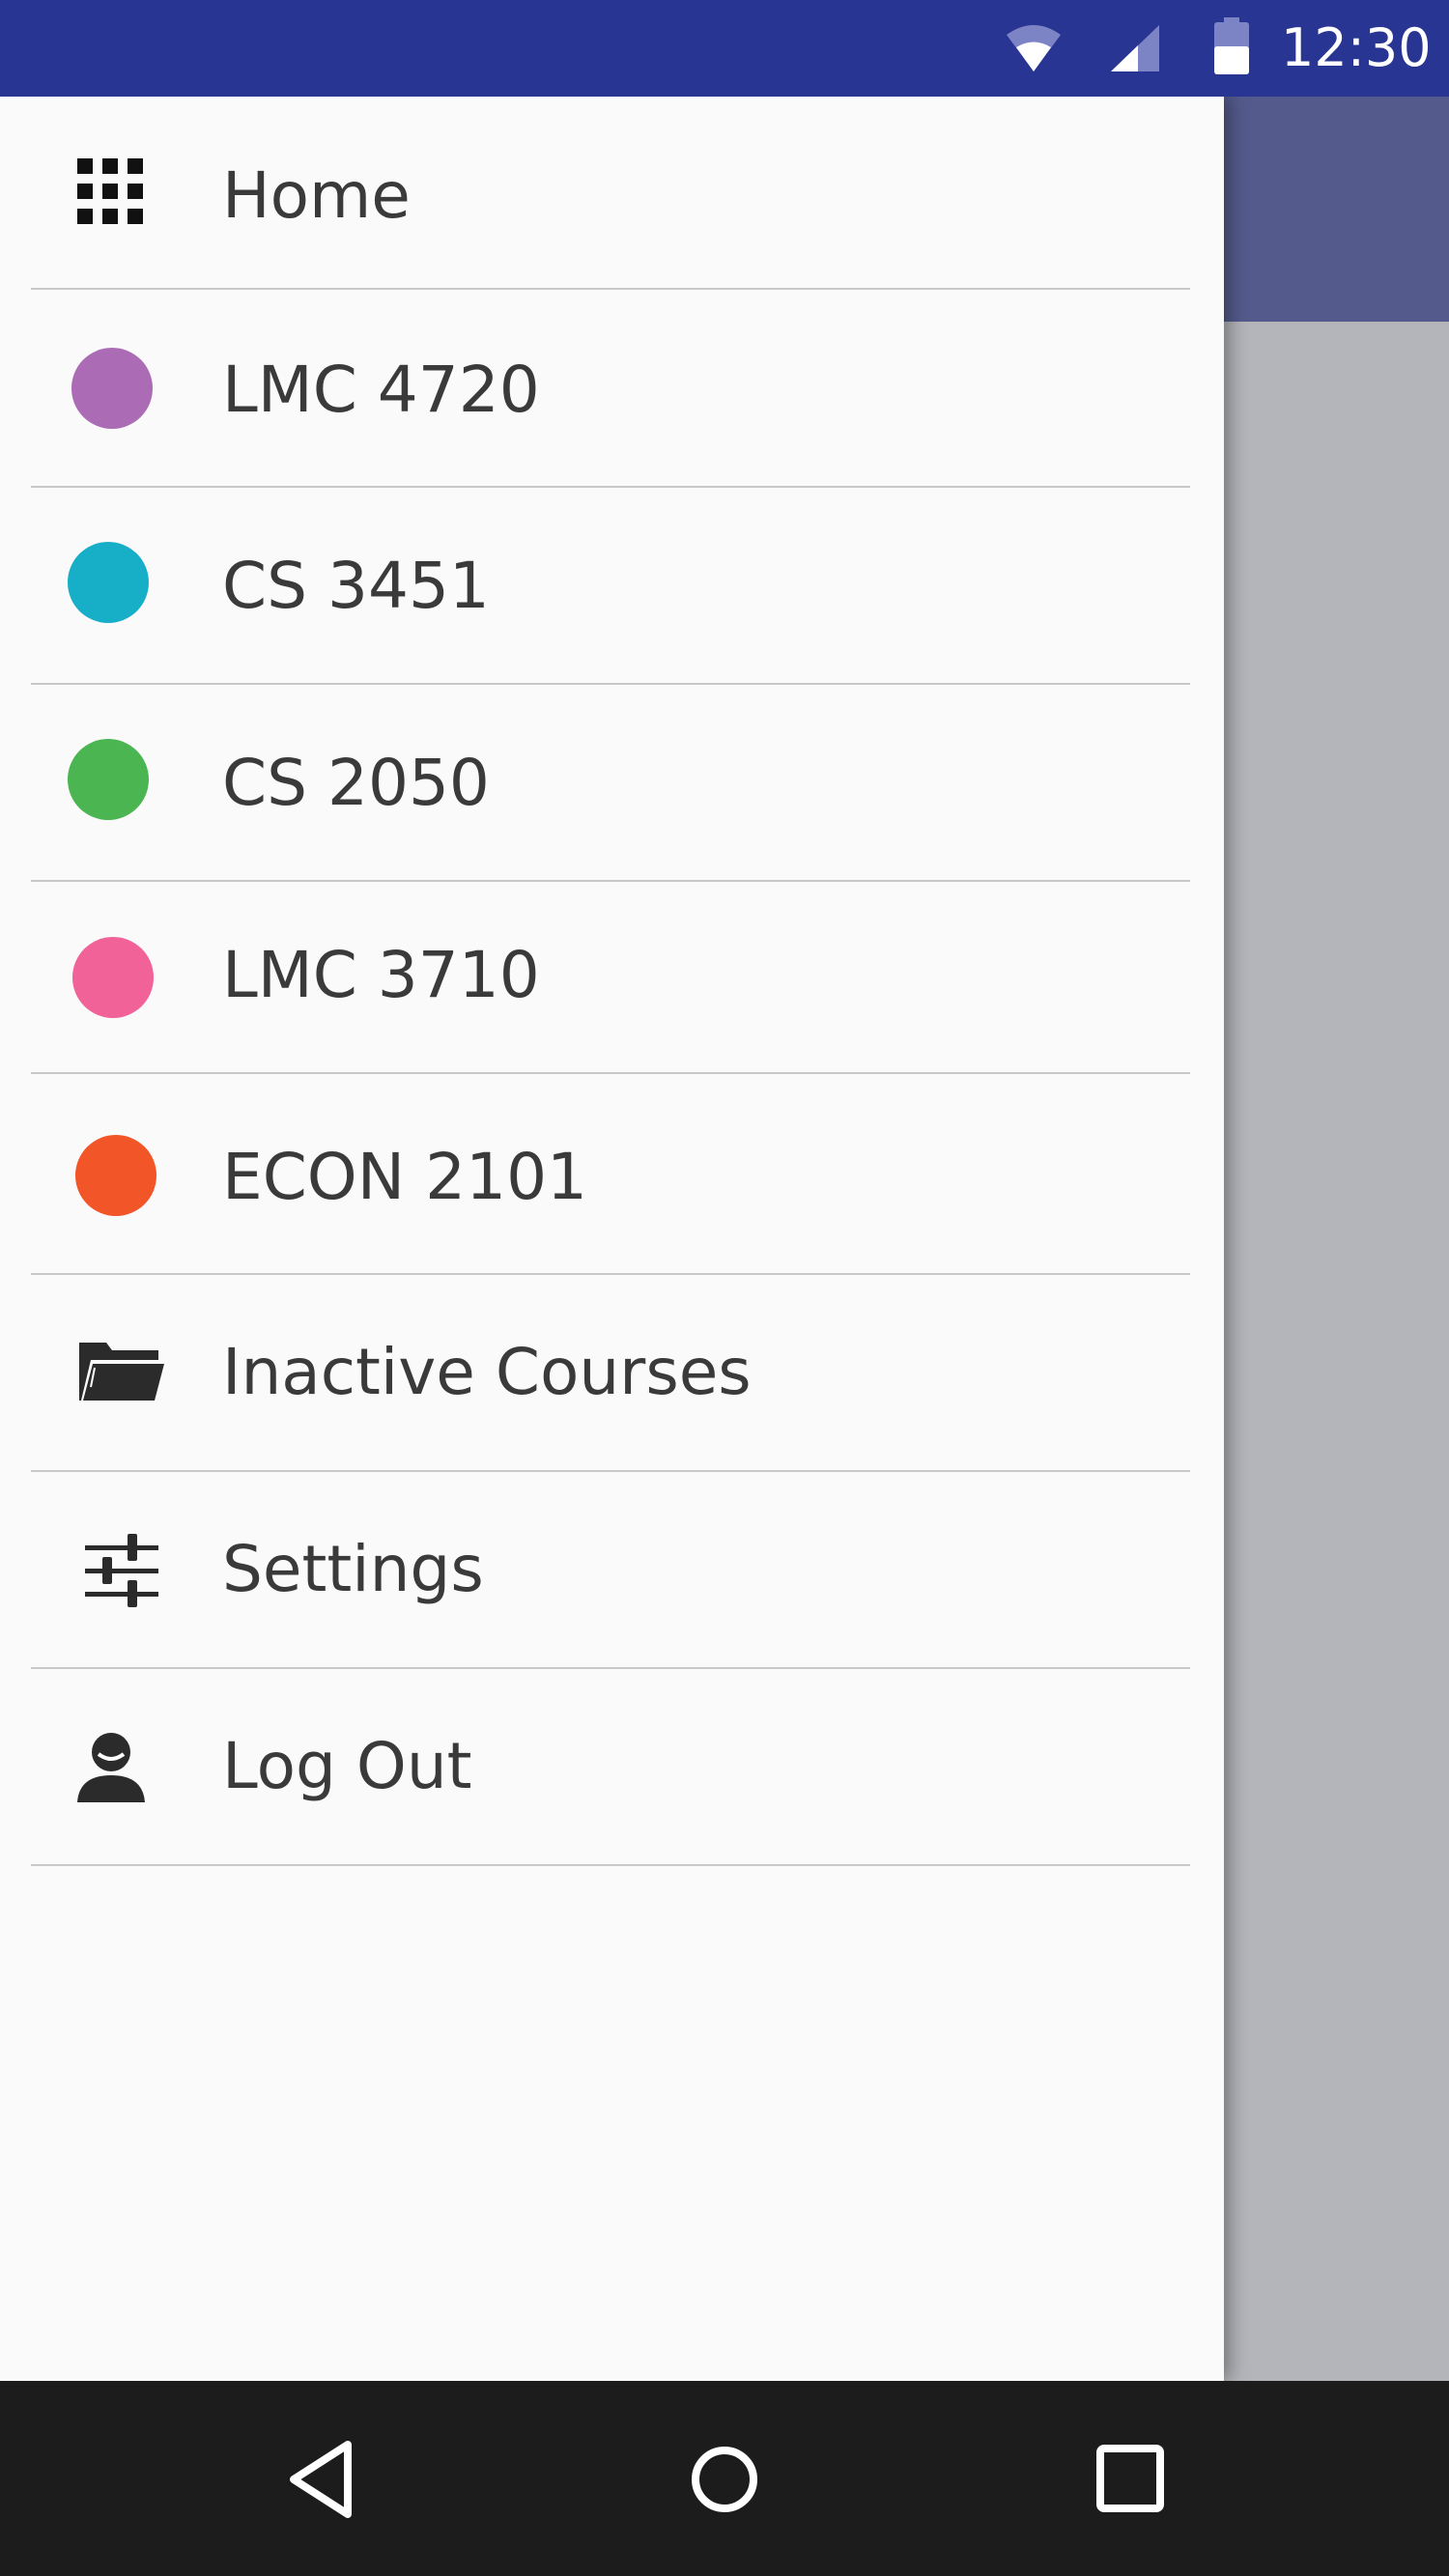  Describe the element at coordinates (487, 1372) in the screenshot. I see `drawer-item-label: Inactive Courses` at that location.